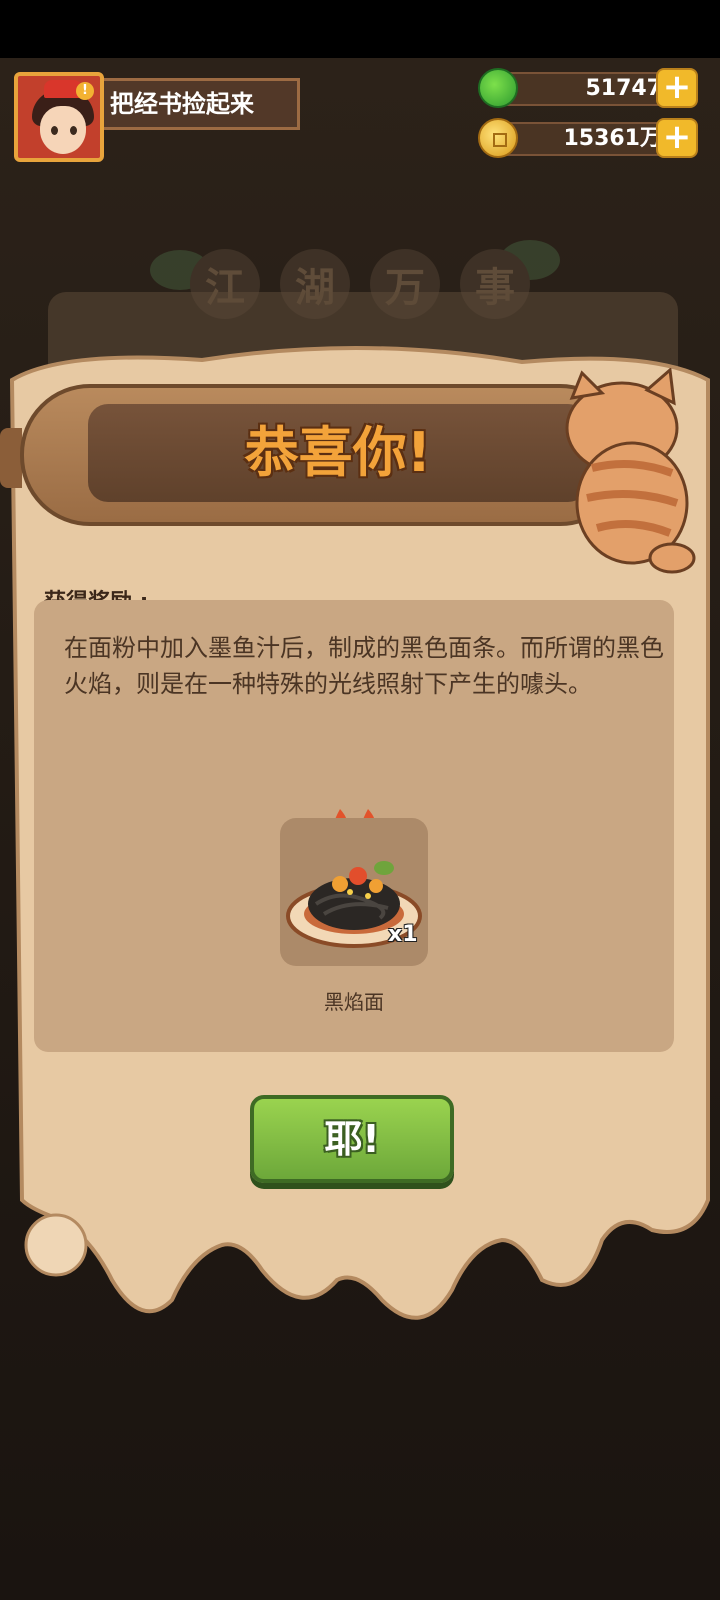 Image resolution: width=720 pixels, height=1600 pixels. I want to click on cat-mascot, so click(630, 471).